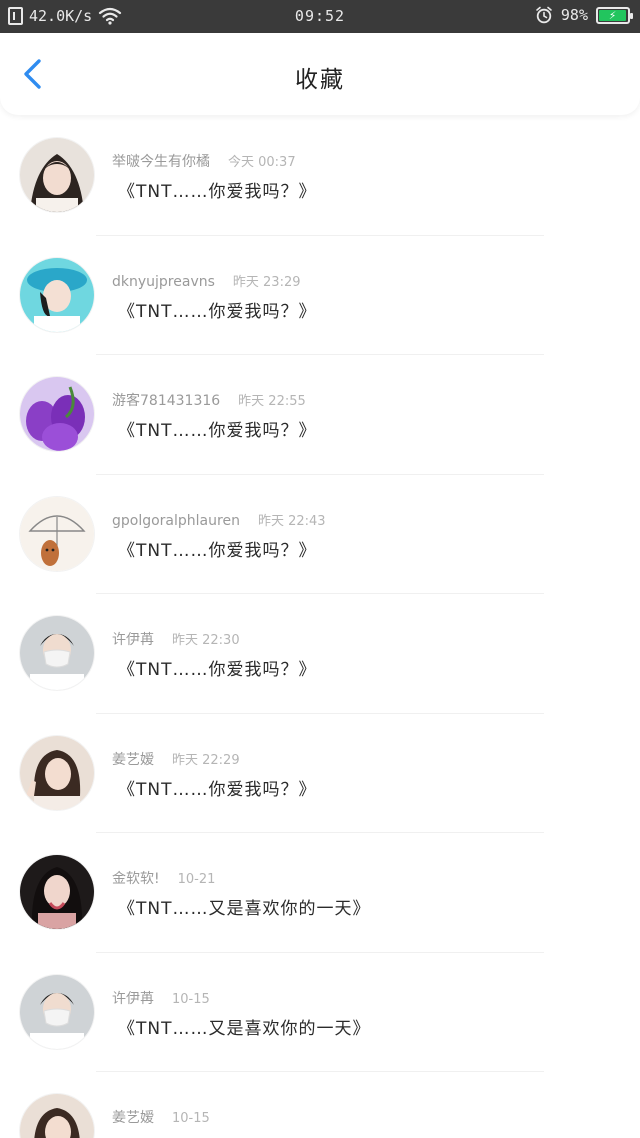 The height and width of the screenshot is (1138, 640). Describe the element at coordinates (291, 521) in the screenshot. I see `timestamp: 昨天 22:43` at that location.